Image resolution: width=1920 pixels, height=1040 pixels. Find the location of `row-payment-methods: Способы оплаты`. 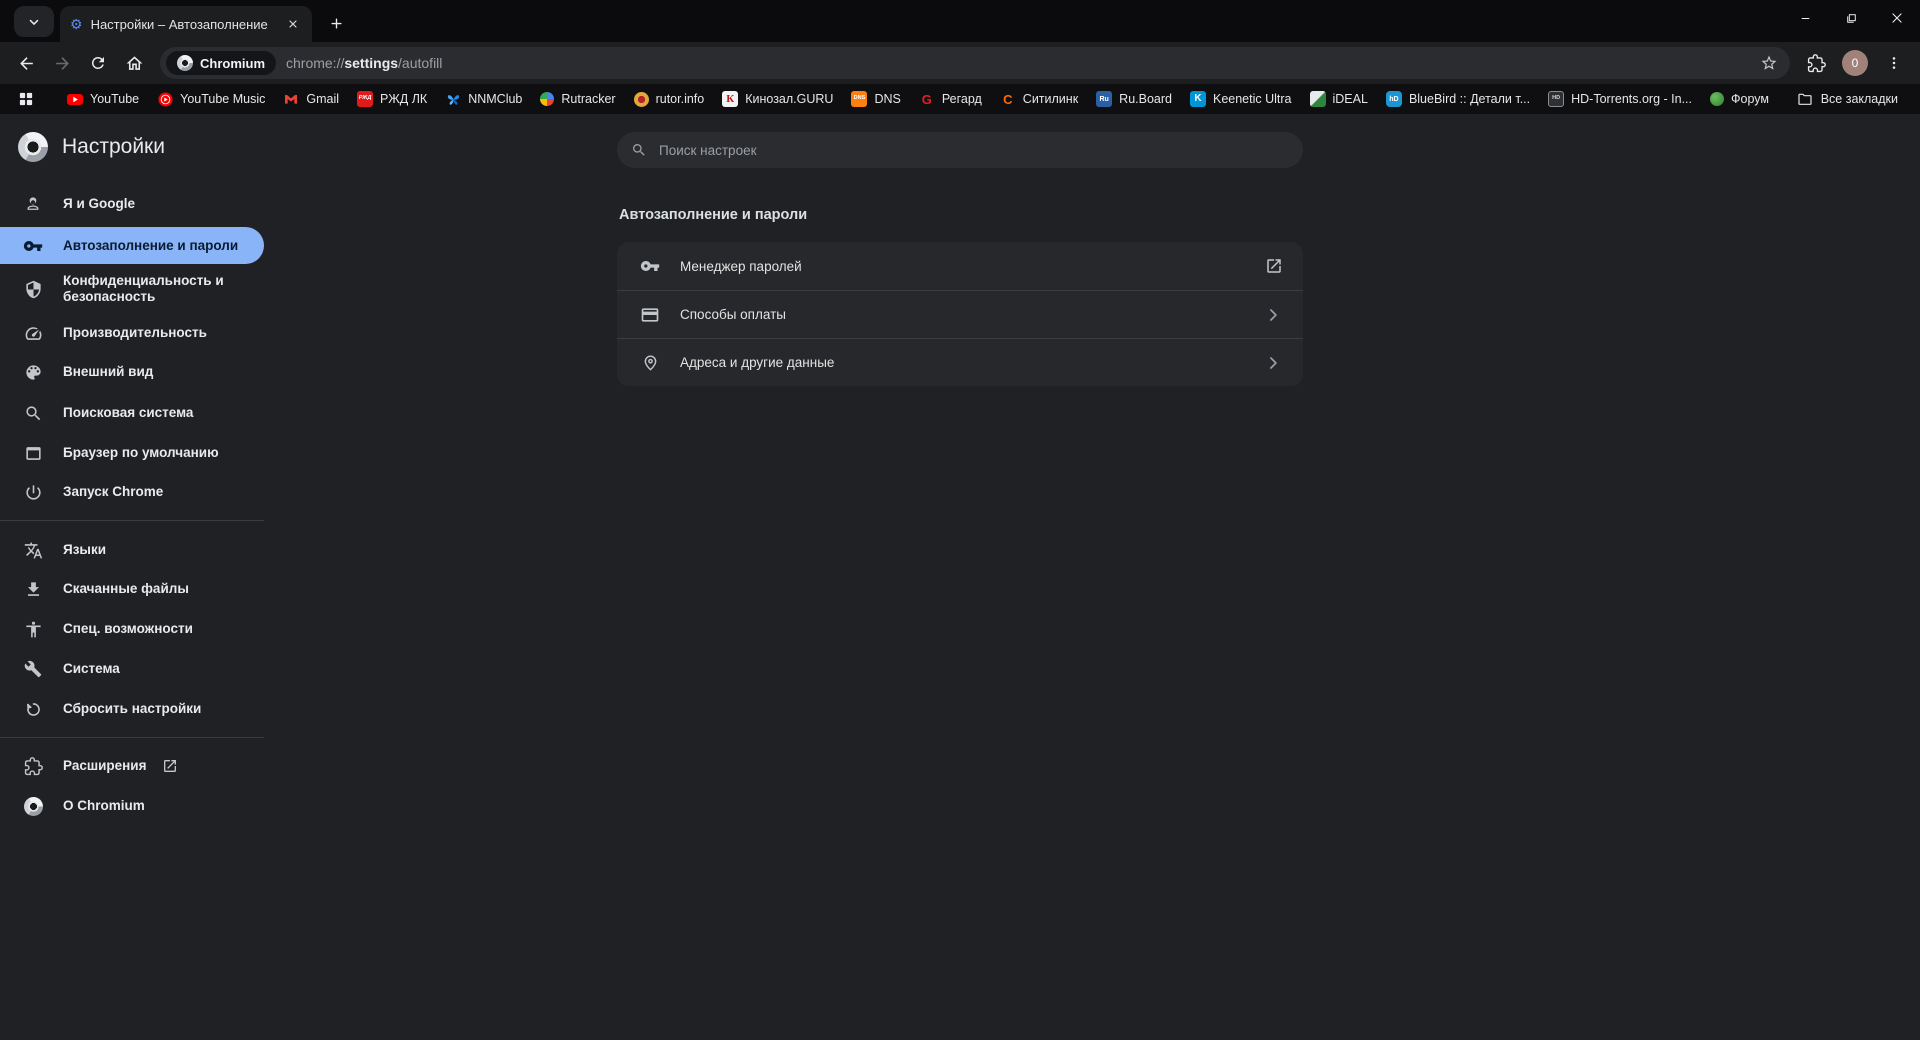

row-payment-methods: Способы оплаты is located at coordinates (960, 314).